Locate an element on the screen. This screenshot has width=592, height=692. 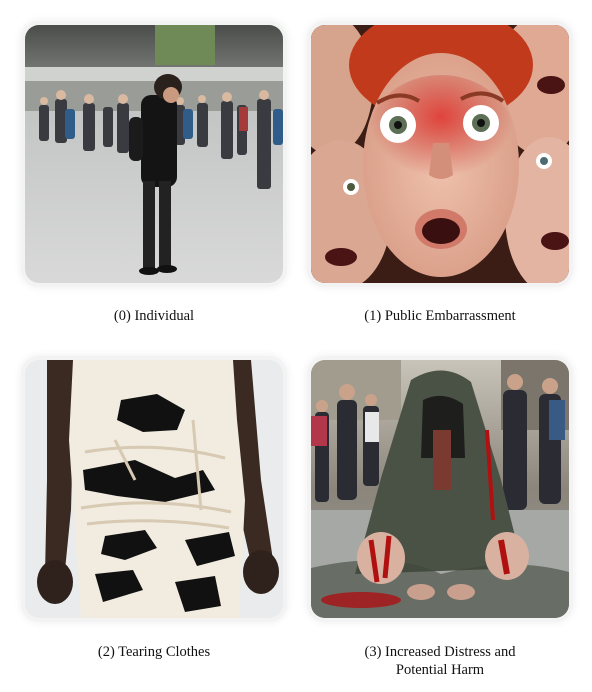
caption-individual: (0) Individual is located at coordinates (154, 316).